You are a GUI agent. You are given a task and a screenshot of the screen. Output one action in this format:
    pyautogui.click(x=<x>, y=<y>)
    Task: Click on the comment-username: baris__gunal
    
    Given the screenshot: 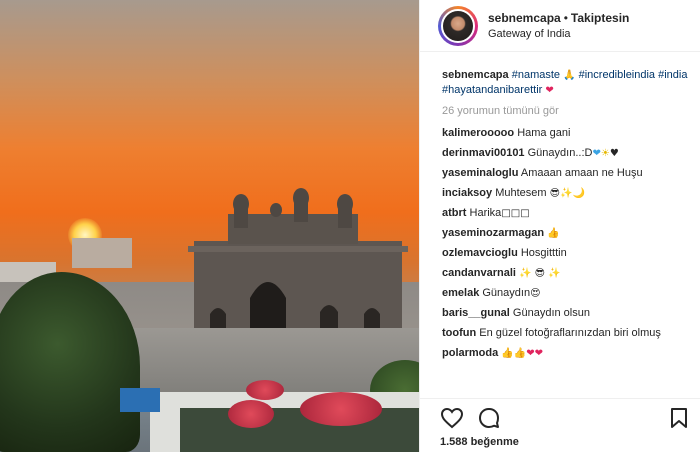 What is the action you would take?
    pyautogui.click(x=476, y=313)
    